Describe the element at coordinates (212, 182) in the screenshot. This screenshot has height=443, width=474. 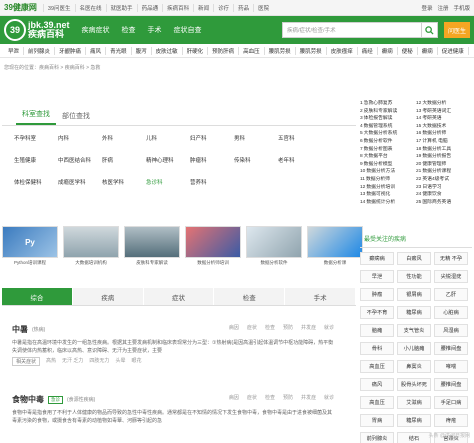
I see `department-item: 营养科` at that location.